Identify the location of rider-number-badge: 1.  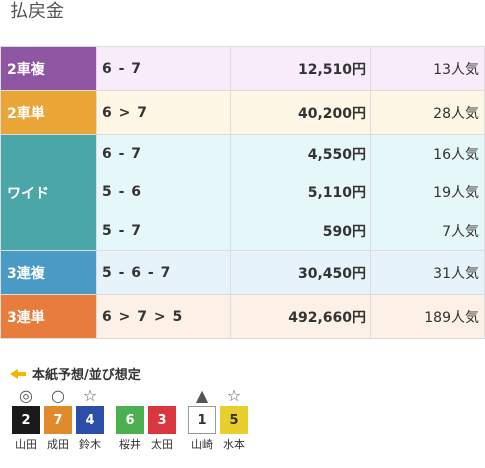
(202, 420).